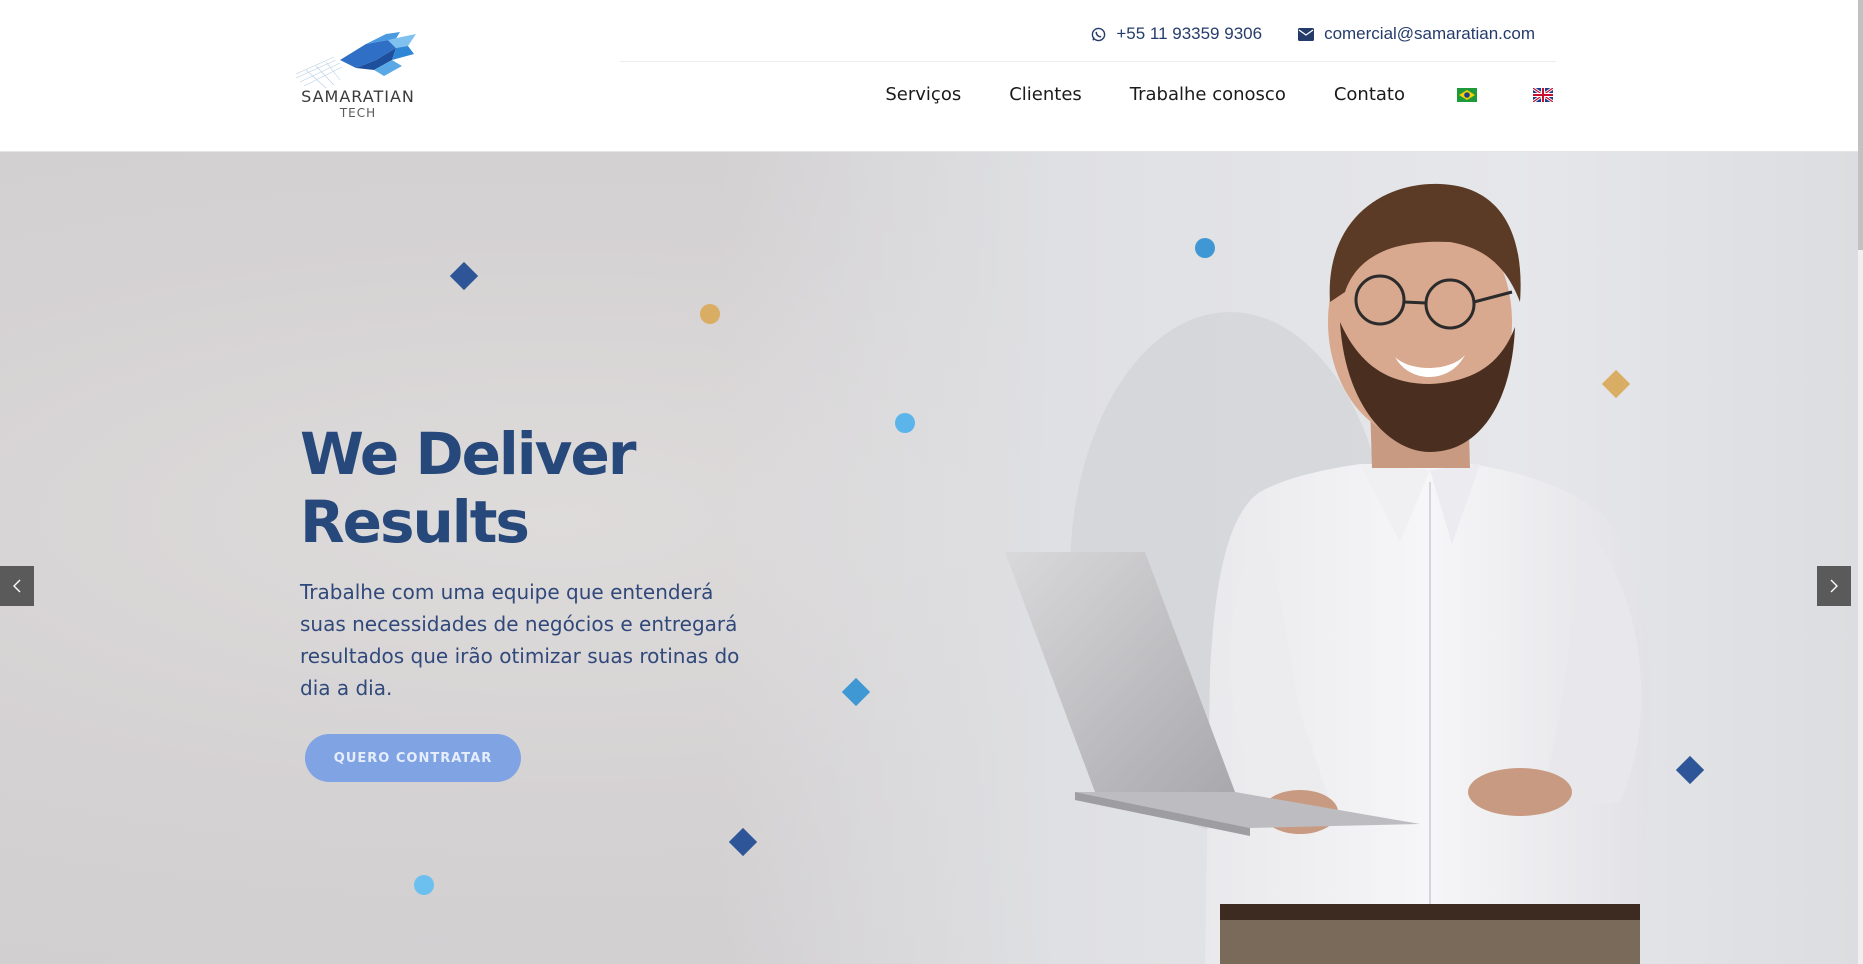 This screenshot has width=1863, height=964. What do you see at coordinates (1306, 34) in the screenshot?
I see `envelope-icon` at bounding box center [1306, 34].